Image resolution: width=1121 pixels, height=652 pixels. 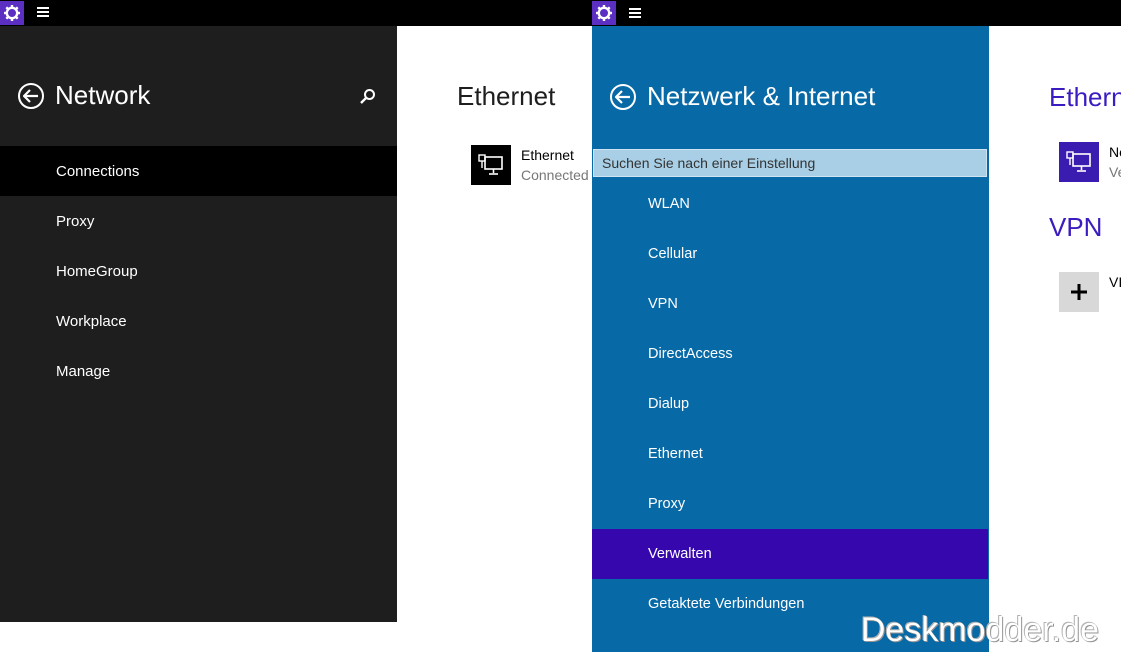 I want to click on ethernet-item-title: Ethernet, so click(x=547, y=155).